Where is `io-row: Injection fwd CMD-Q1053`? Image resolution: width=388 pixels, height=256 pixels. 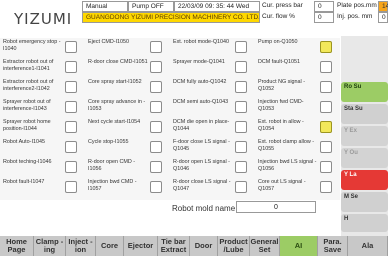 io-row: Injection fwd CMD-Q1053 is located at coordinates (296, 107).